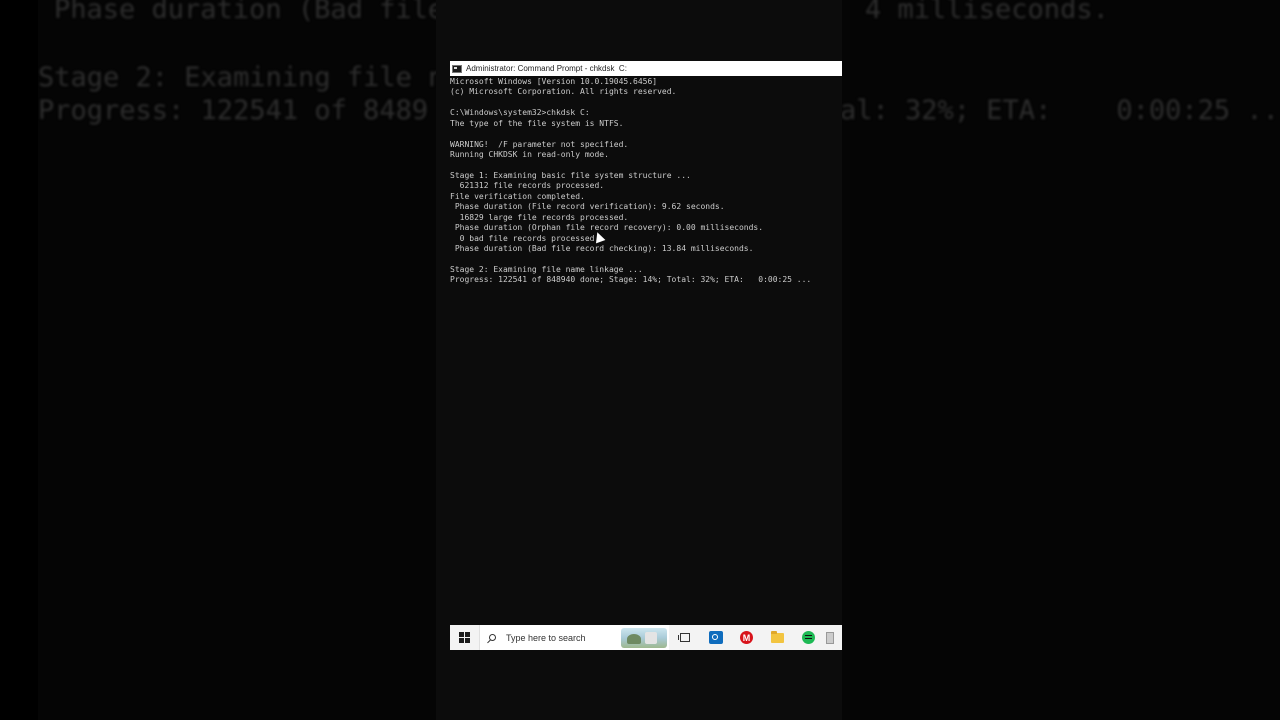 The height and width of the screenshot is (720, 1280). I want to click on task-view-button, so click(684, 637).